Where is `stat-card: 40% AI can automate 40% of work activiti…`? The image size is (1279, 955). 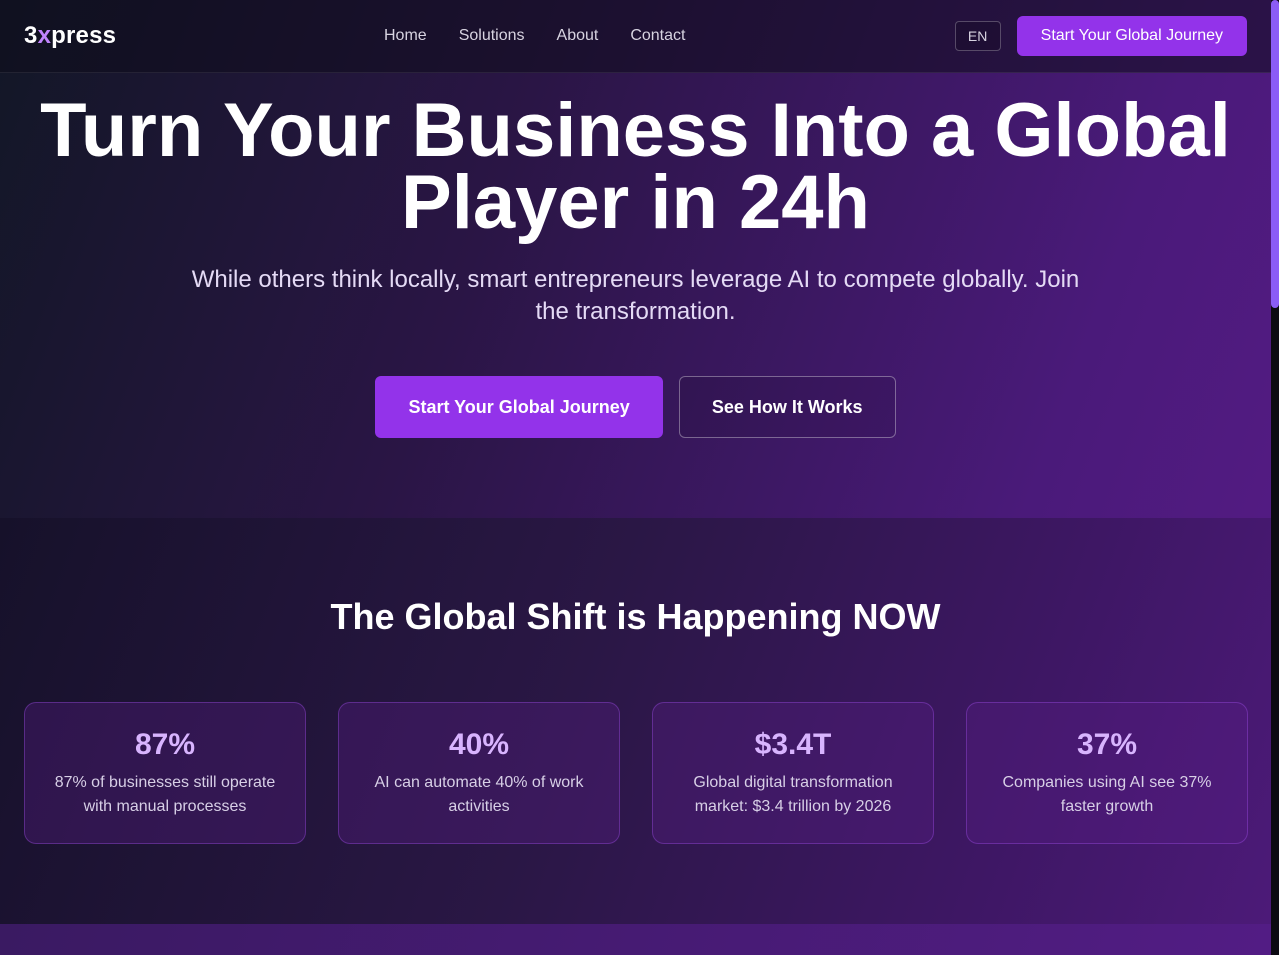 stat-card: 40% AI can automate 40% of work activiti… is located at coordinates (479, 773).